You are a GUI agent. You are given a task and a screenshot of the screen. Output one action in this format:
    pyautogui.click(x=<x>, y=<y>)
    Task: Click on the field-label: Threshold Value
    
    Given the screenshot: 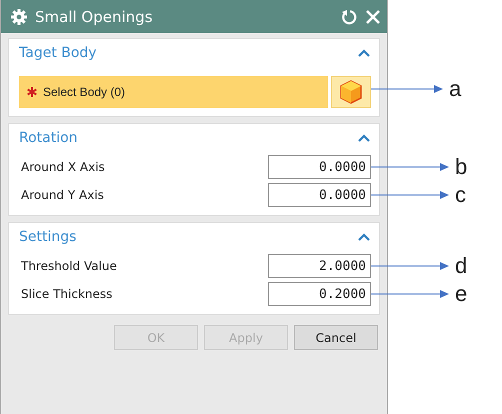 What is the action you would take?
    pyautogui.click(x=69, y=266)
    